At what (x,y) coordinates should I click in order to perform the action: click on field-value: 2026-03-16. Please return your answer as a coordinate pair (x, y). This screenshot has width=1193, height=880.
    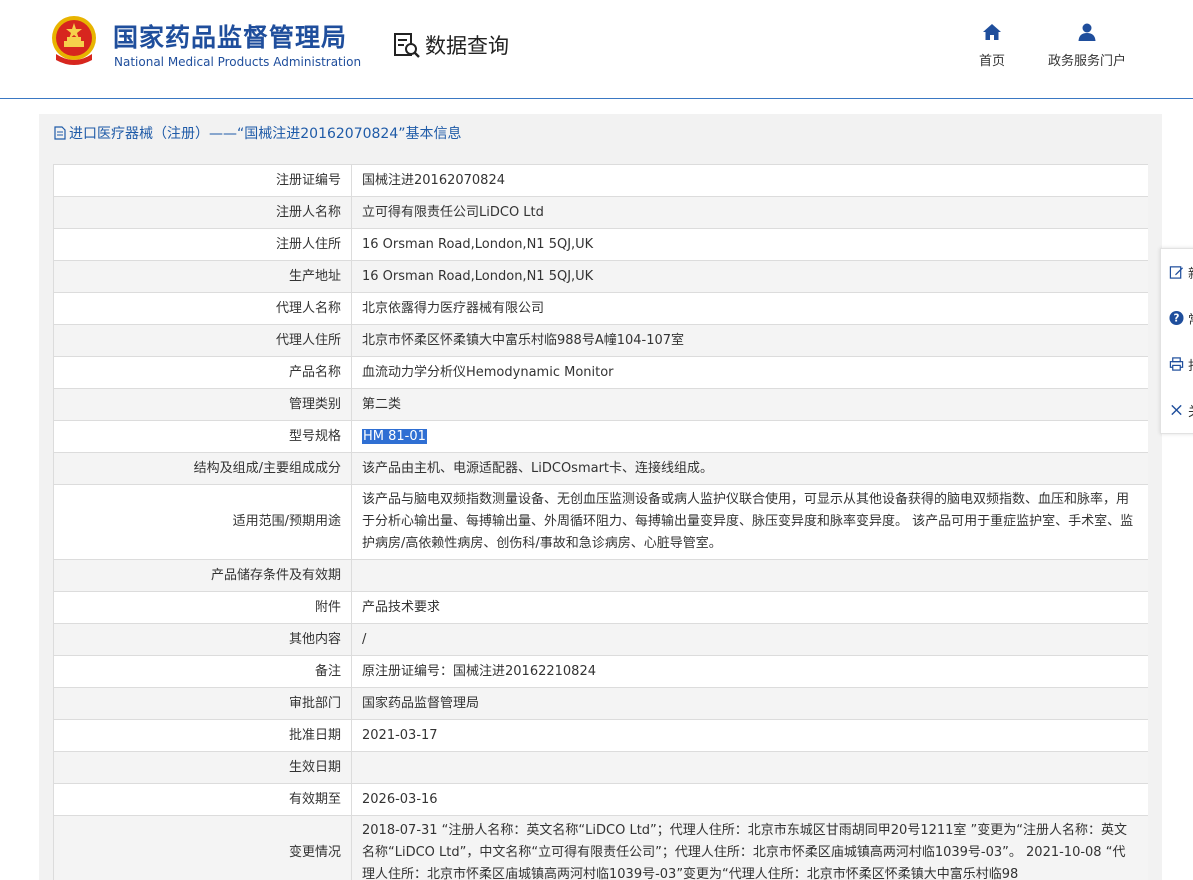
    Looking at the image, I should click on (749, 799).